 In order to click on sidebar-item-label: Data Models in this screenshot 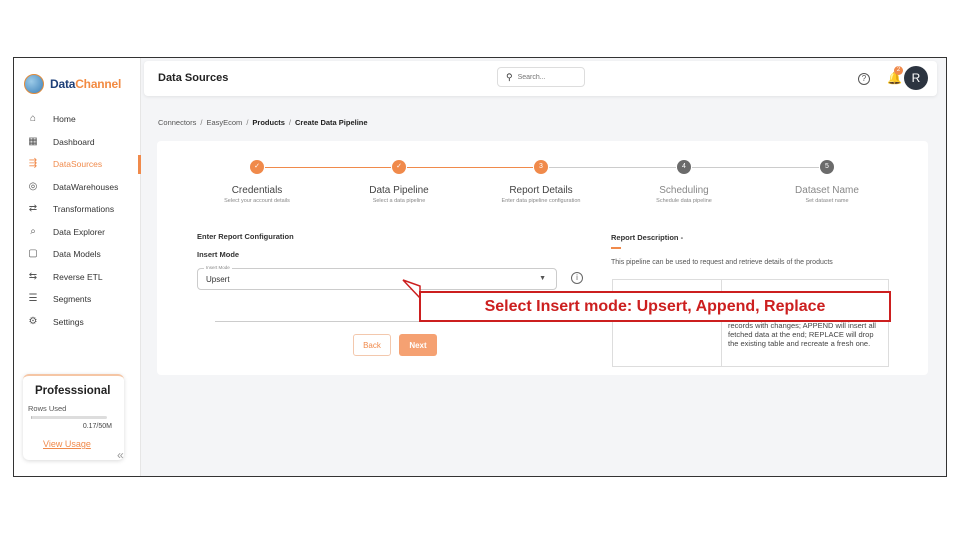, I will do `click(77, 254)`.